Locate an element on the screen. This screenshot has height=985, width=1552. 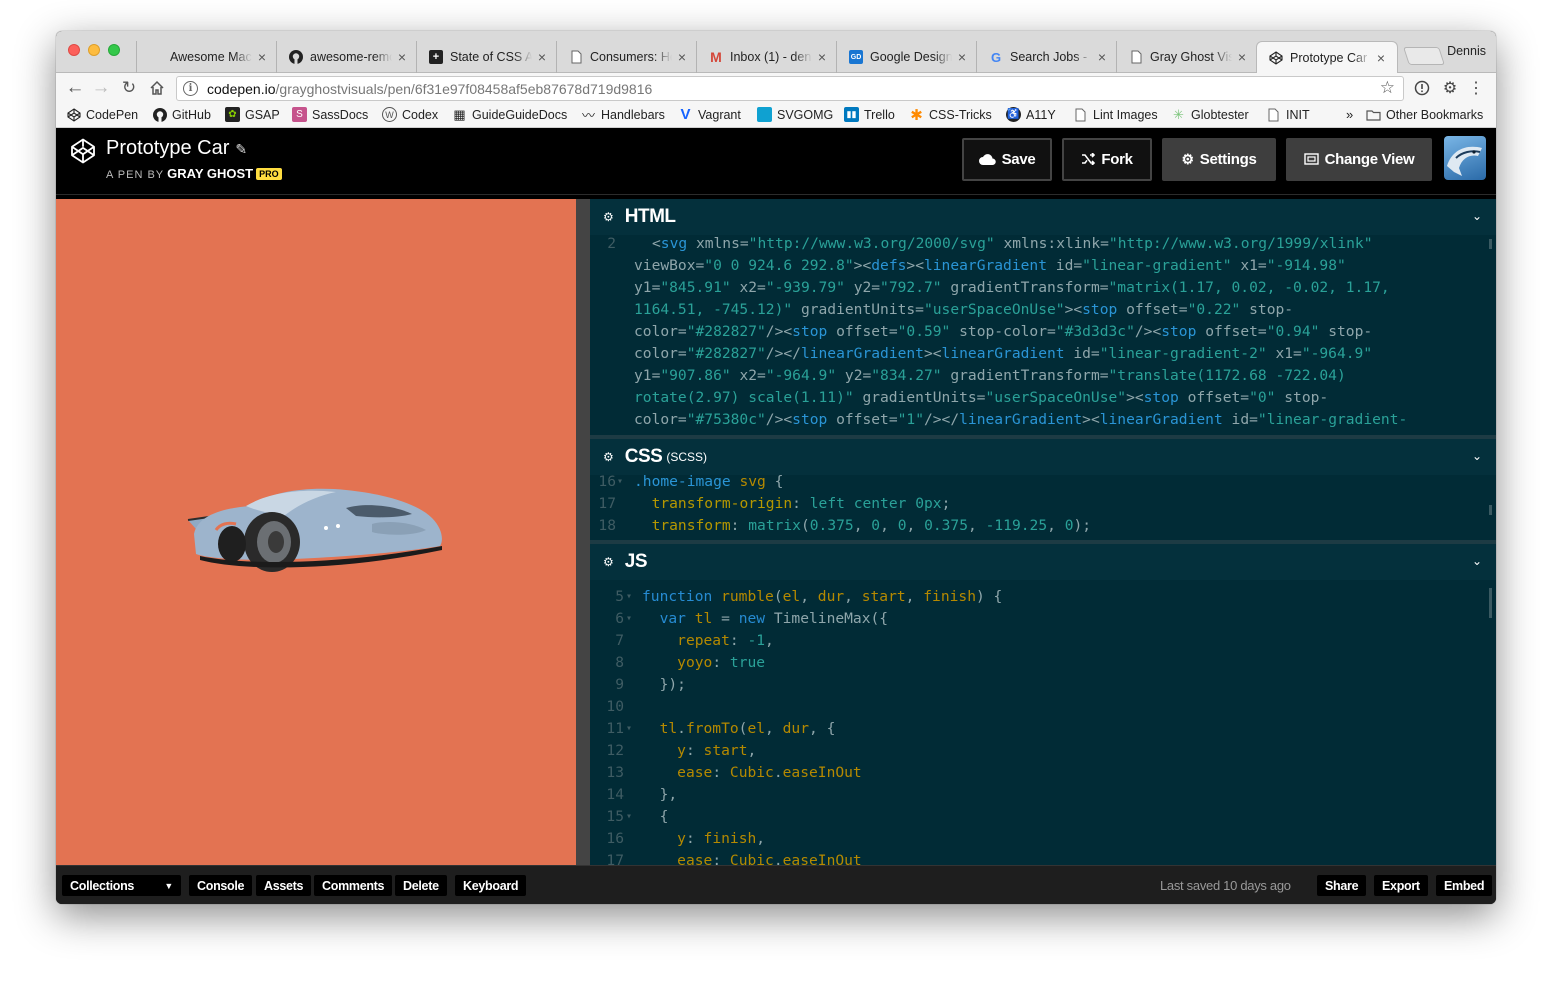
byline-prefix: A PEN BY is located at coordinates (135, 175).